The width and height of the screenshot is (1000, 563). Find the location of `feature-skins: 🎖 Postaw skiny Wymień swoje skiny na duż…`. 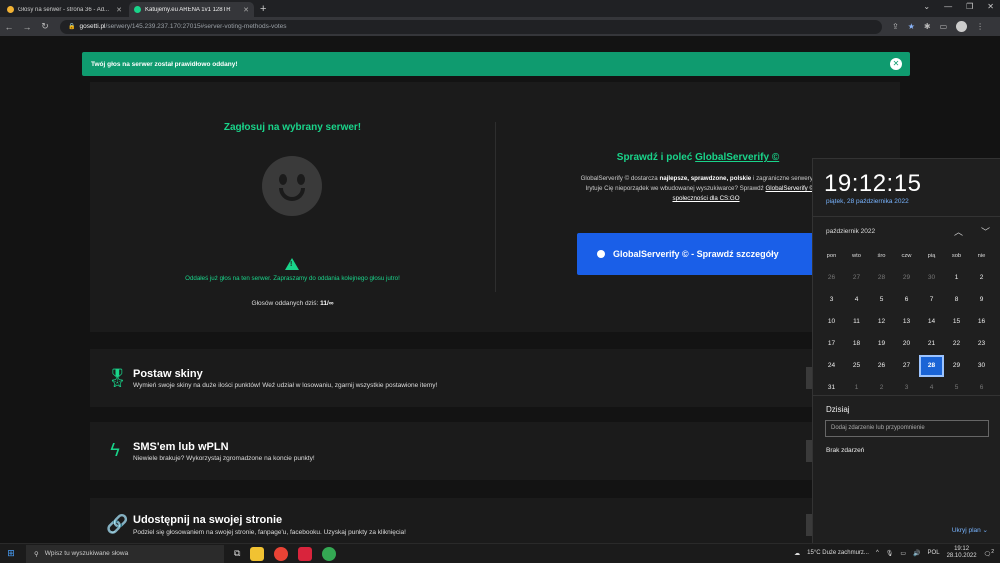

feature-skins: 🎖 Postaw skiny Wymień swoje skiny na duż… is located at coordinates (495, 378).